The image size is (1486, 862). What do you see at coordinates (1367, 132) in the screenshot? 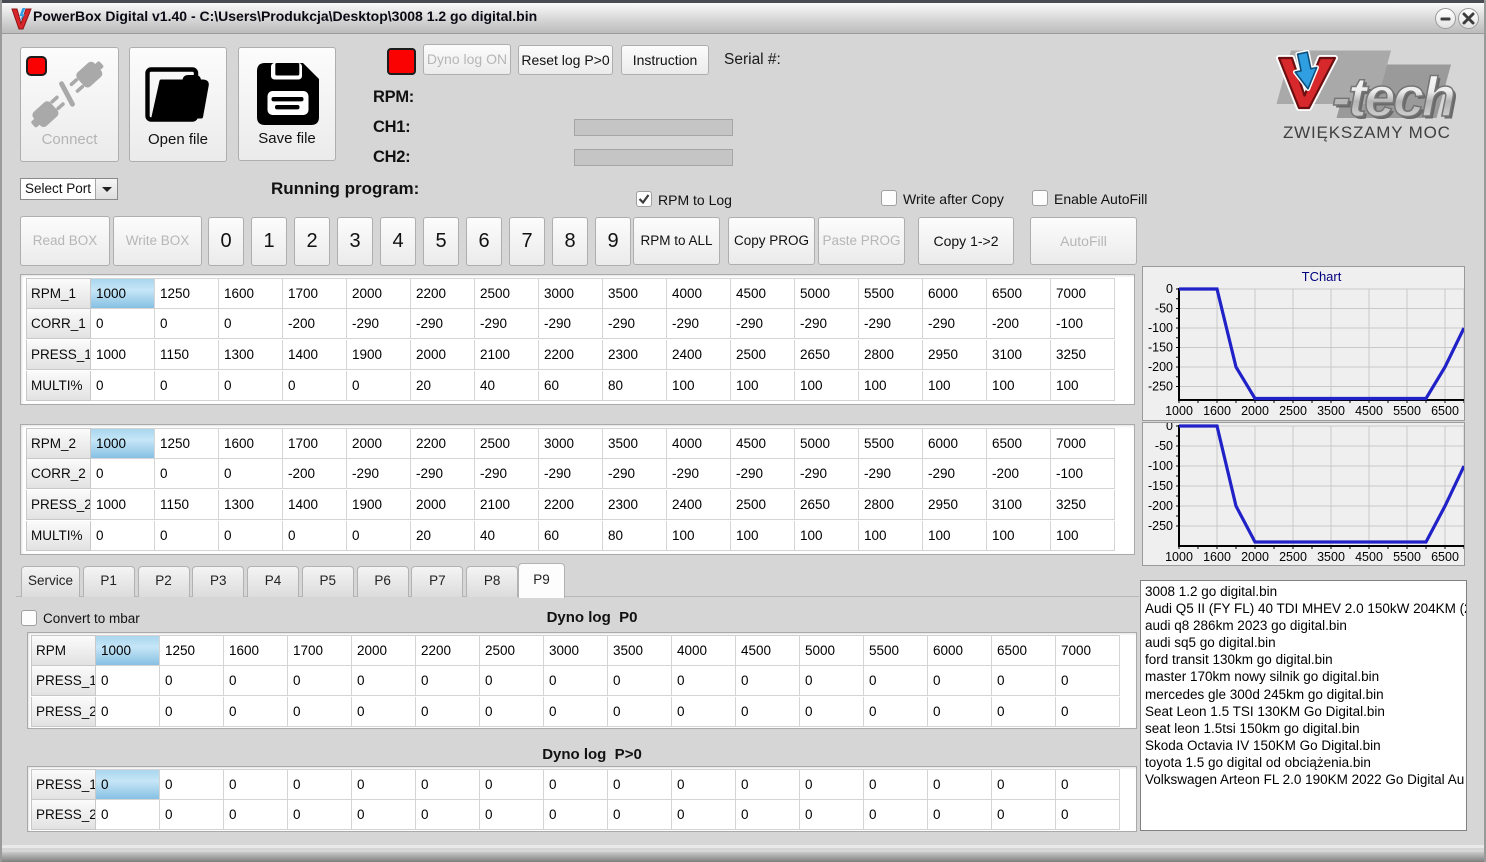
I see `svg-text: ZWIĘKSZAMY MOC` at bounding box center [1367, 132].